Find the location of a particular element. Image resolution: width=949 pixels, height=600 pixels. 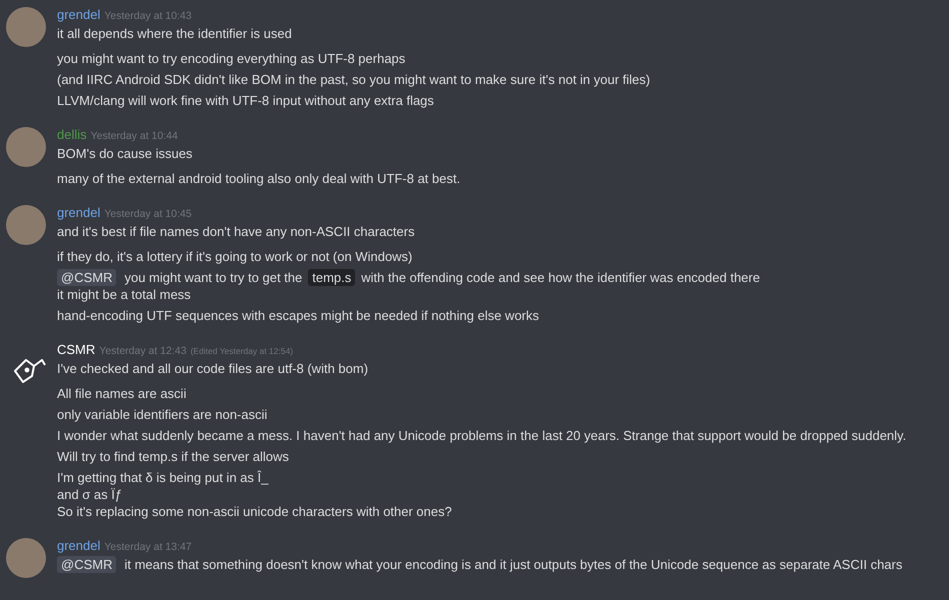

timestamp: Yesterday at 13:47 is located at coordinates (148, 547).